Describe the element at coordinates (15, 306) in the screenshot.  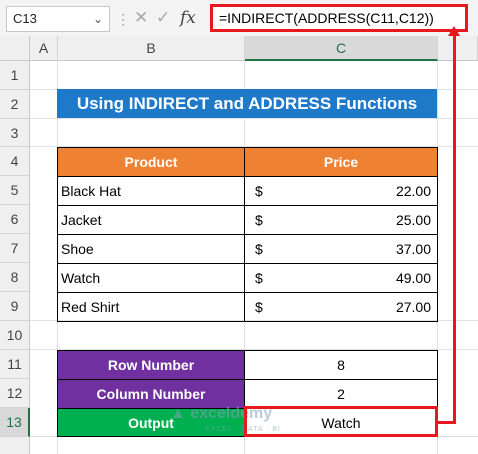
I see `row-header-9: 9` at that location.